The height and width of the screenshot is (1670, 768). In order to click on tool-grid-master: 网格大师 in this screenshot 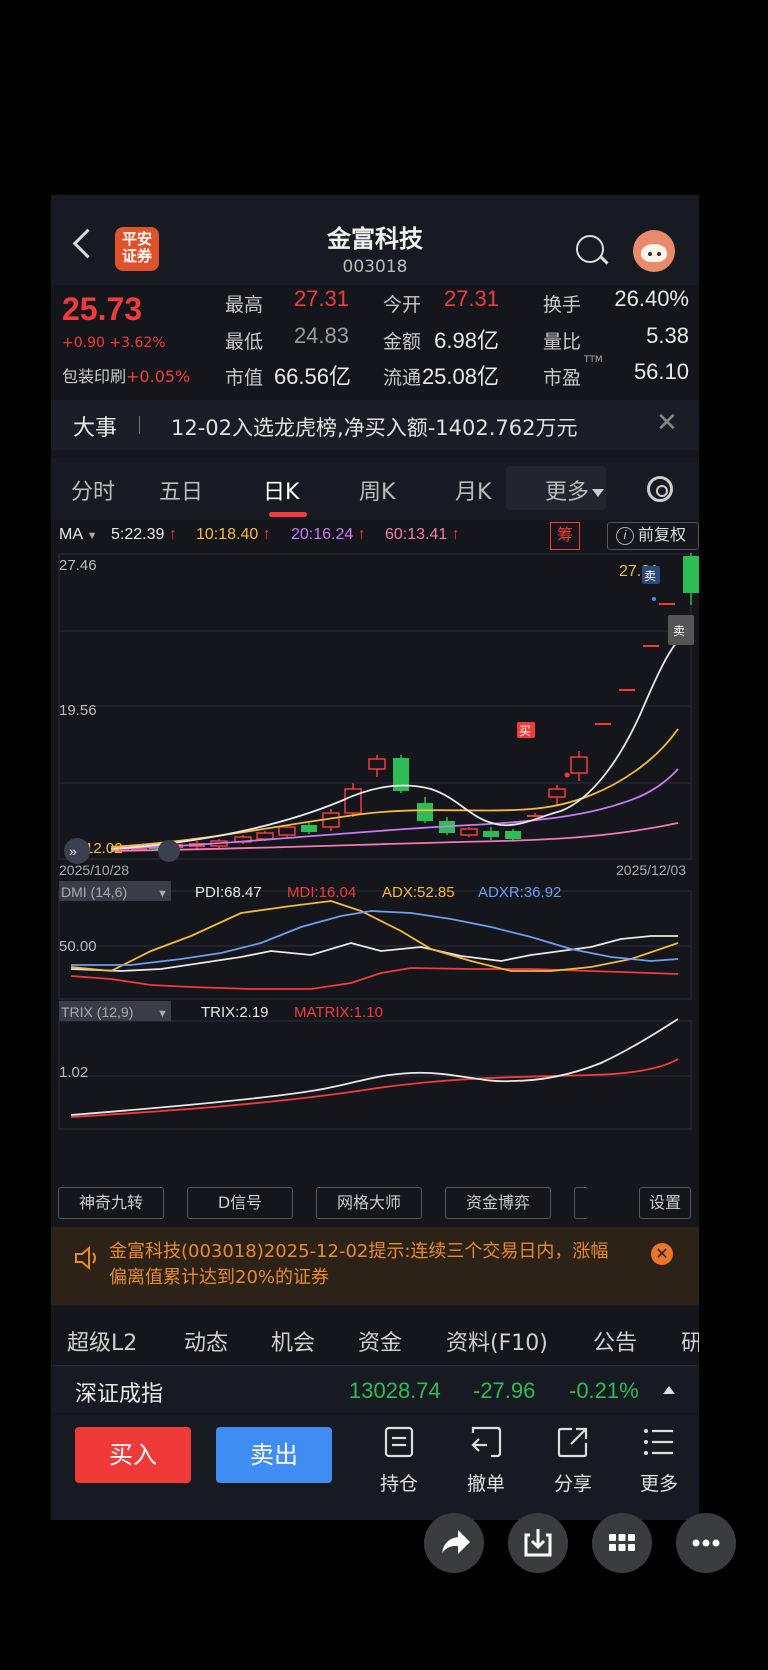, I will do `click(369, 1203)`.